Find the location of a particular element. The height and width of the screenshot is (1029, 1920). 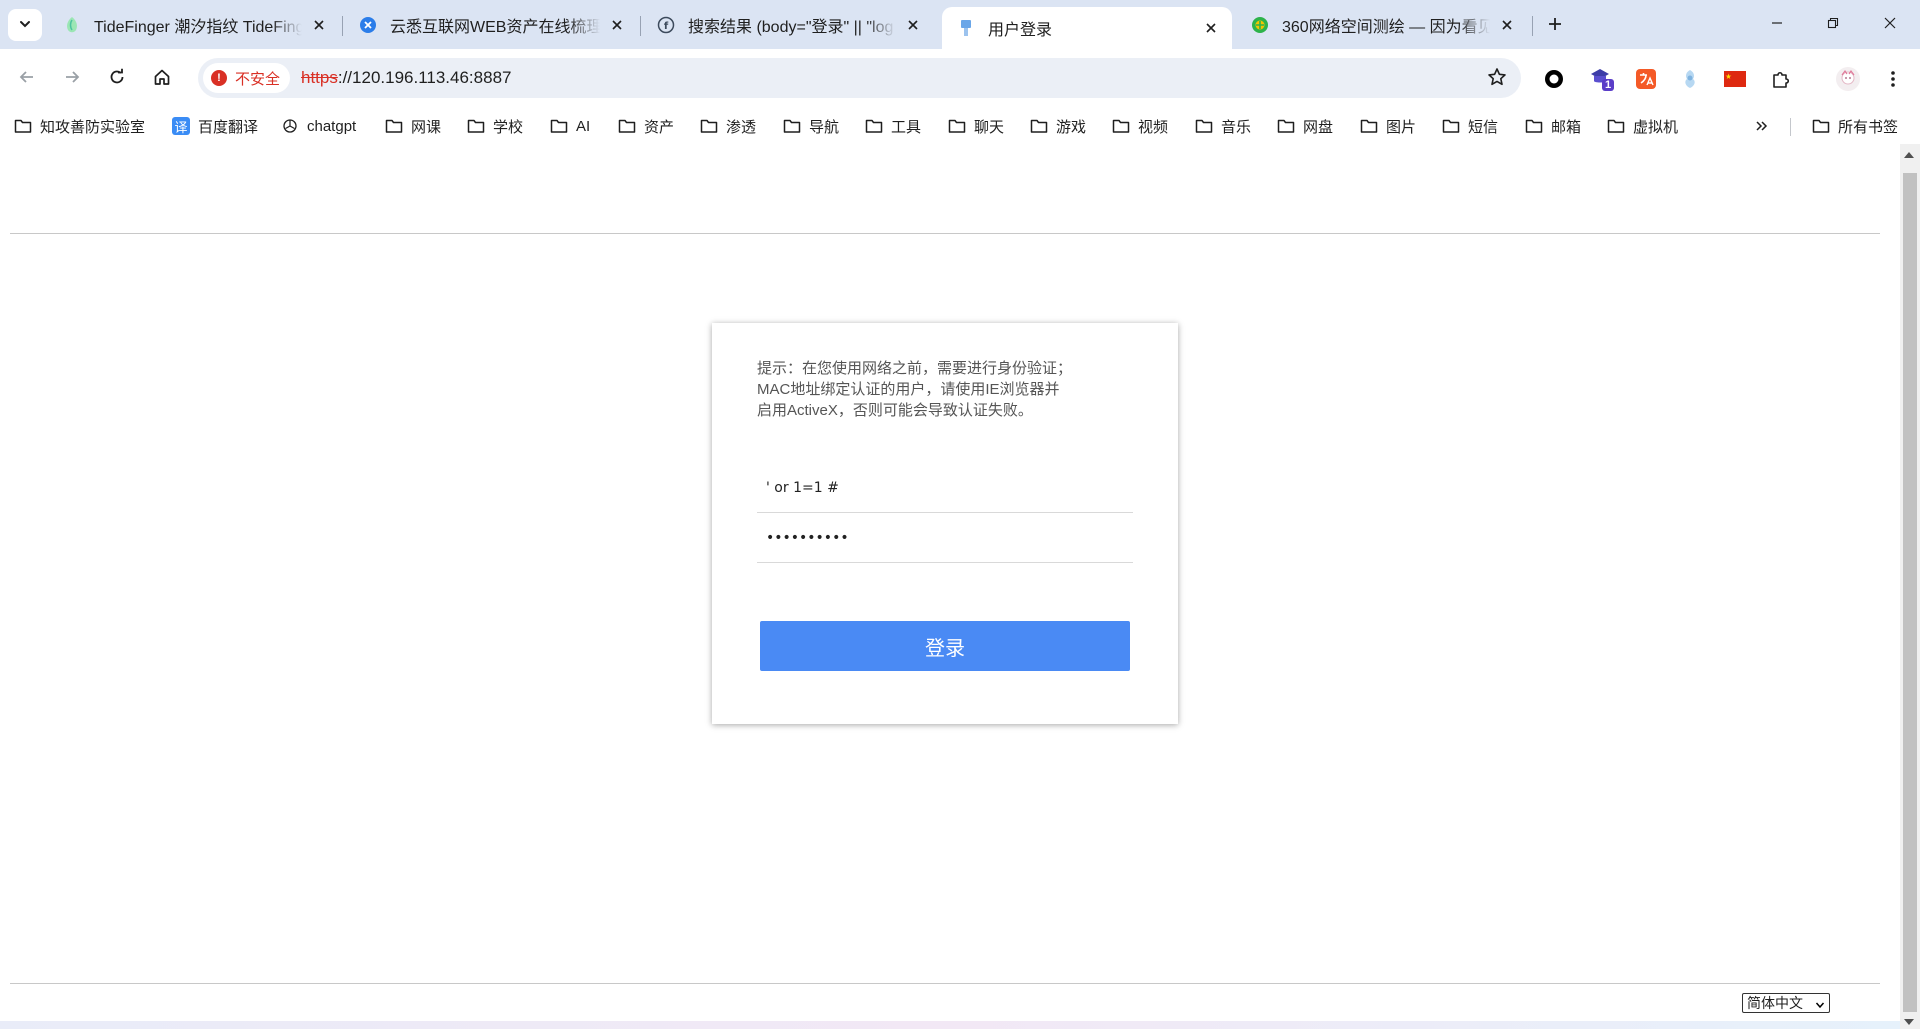

tab-tidefinger: TideFinger 潮汐指纹 TideFinger is located at coordinates (194, 25).